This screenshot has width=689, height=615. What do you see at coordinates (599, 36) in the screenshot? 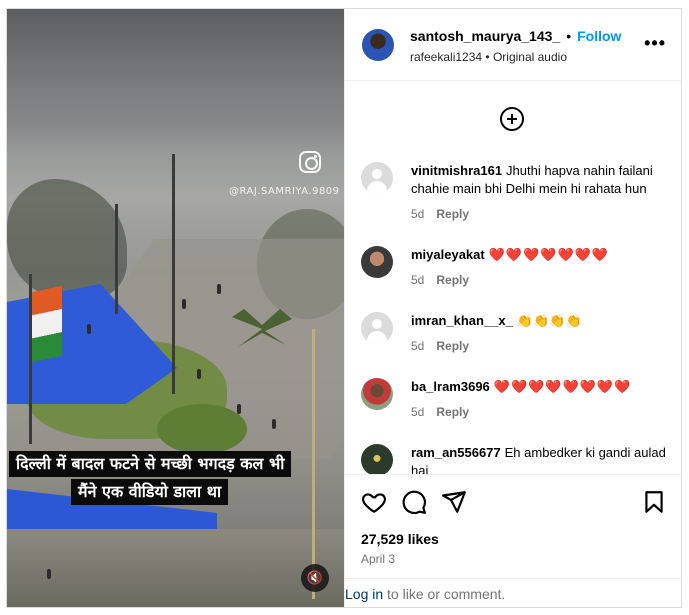
I see `follow-button: Follow` at bounding box center [599, 36].